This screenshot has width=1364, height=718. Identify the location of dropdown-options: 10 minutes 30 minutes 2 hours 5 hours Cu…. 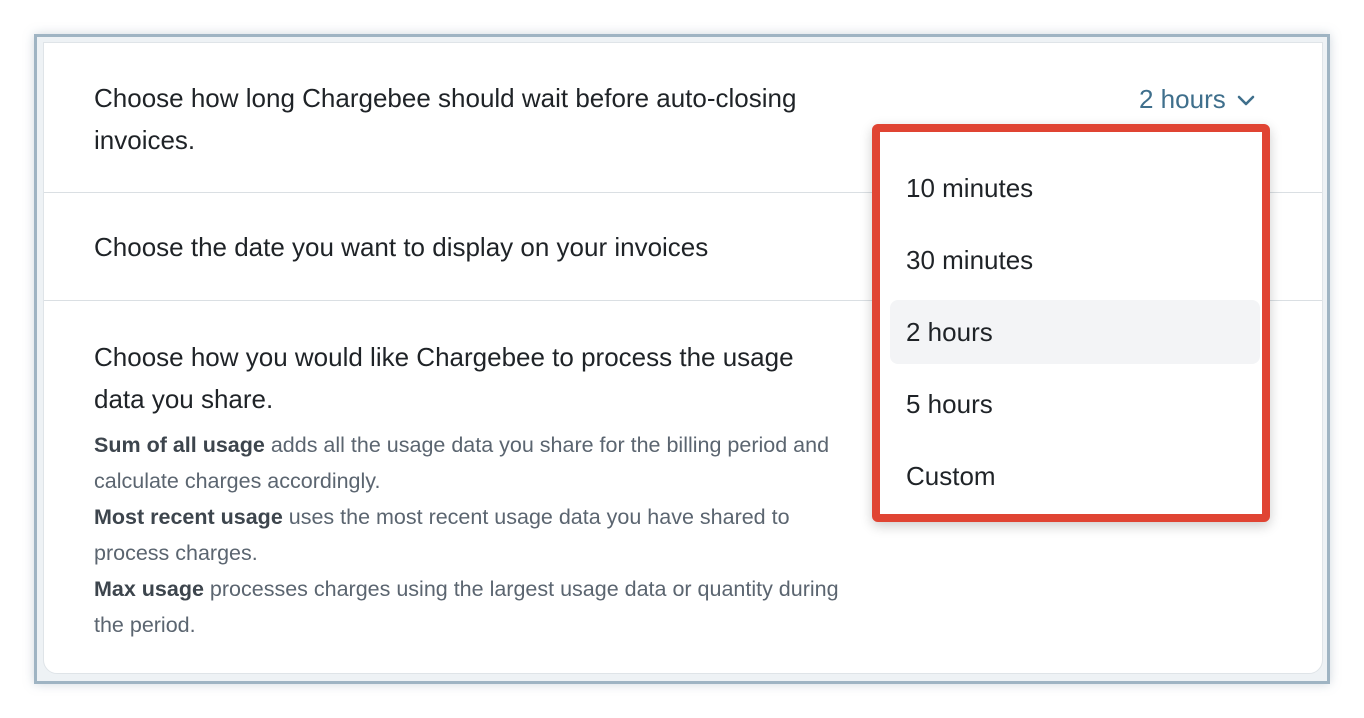
(1075, 336).